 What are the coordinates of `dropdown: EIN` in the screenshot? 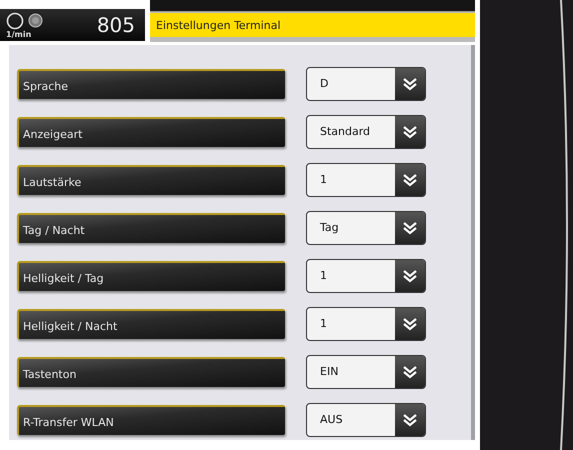 It's located at (366, 371).